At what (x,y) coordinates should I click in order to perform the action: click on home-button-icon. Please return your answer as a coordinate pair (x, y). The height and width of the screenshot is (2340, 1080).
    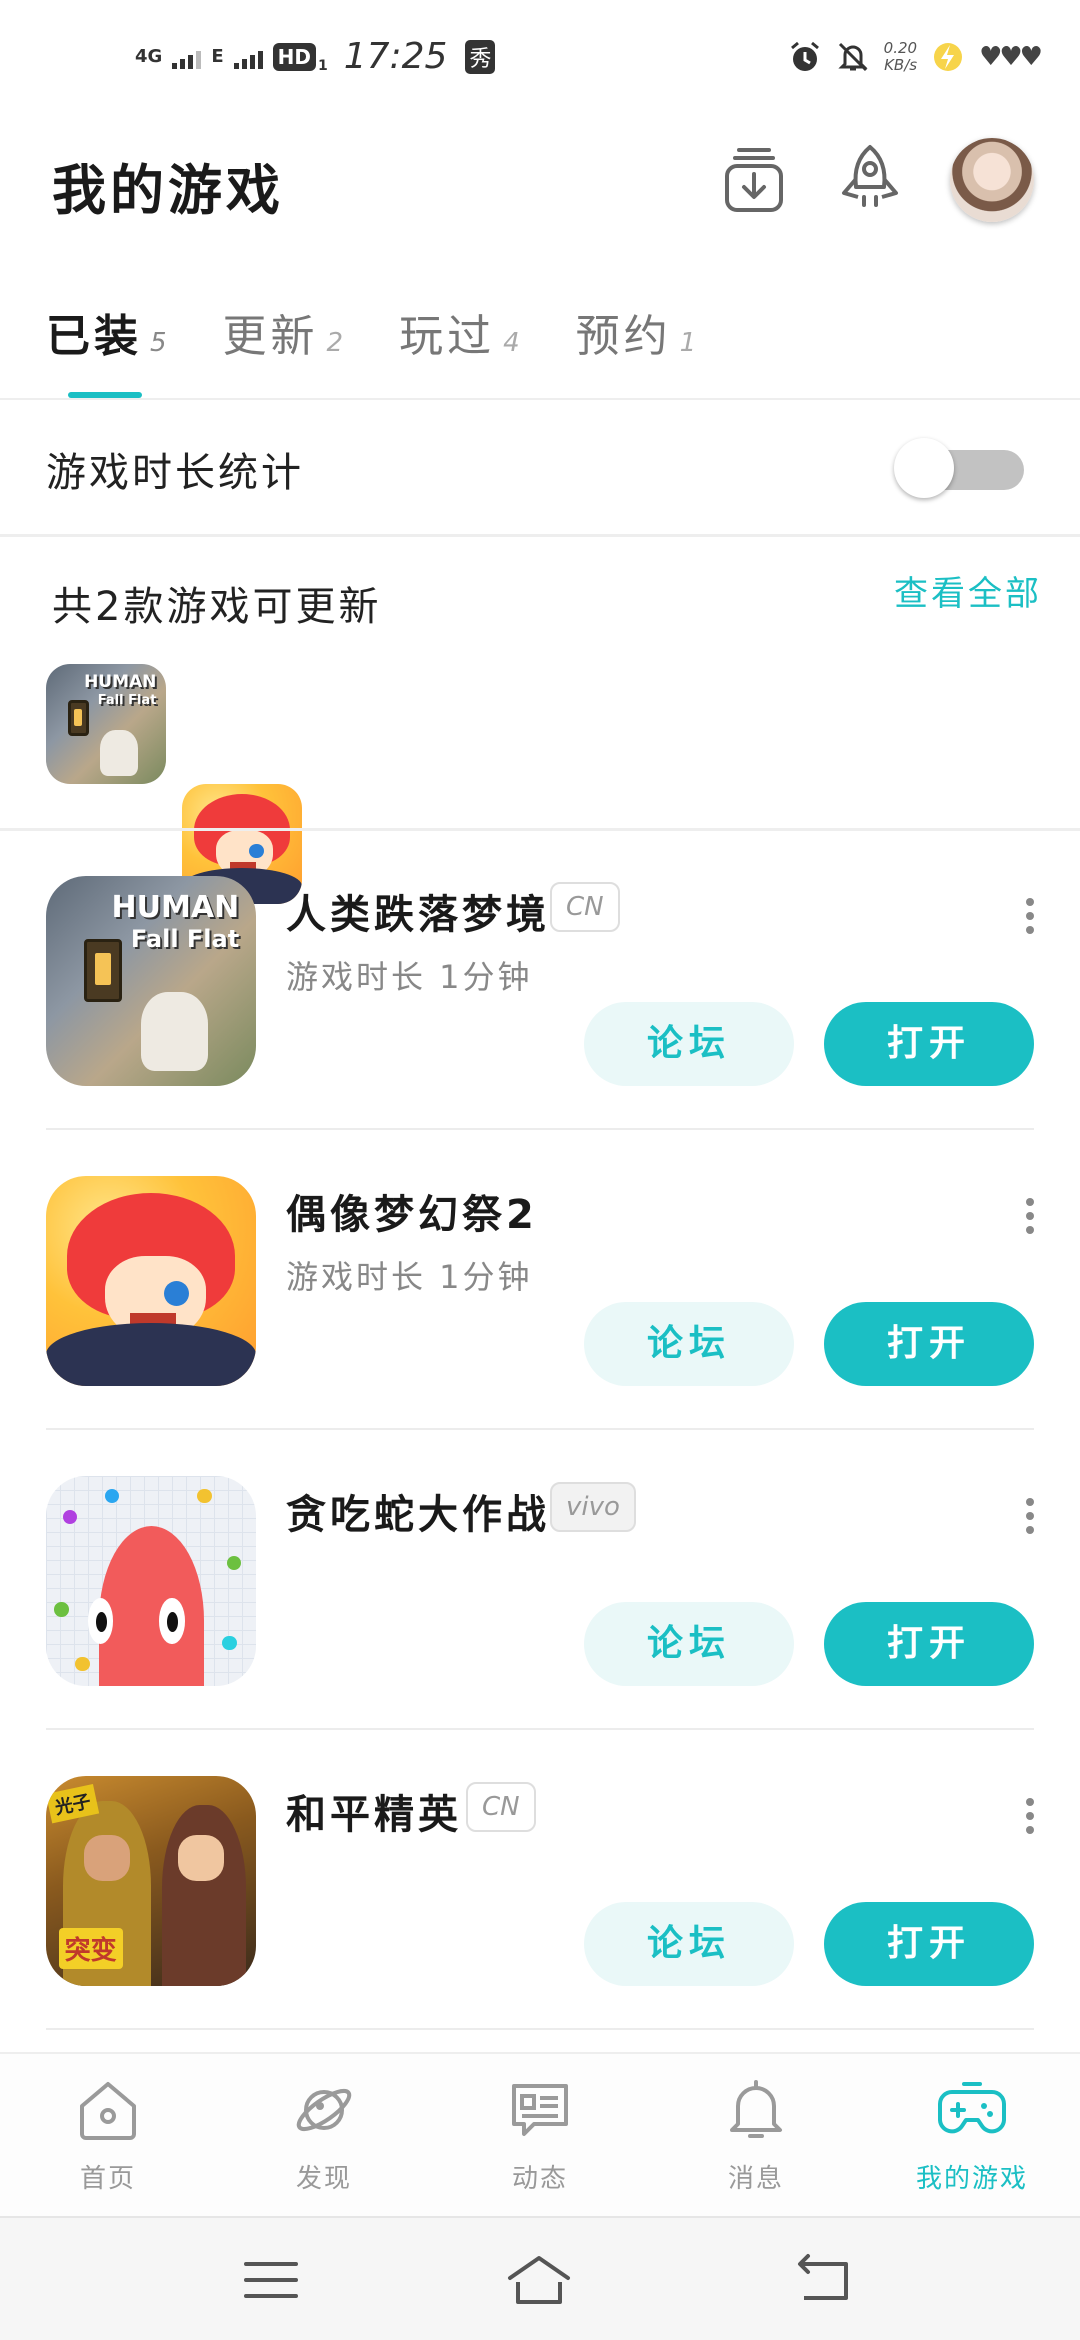
    Looking at the image, I should click on (539, 2280).